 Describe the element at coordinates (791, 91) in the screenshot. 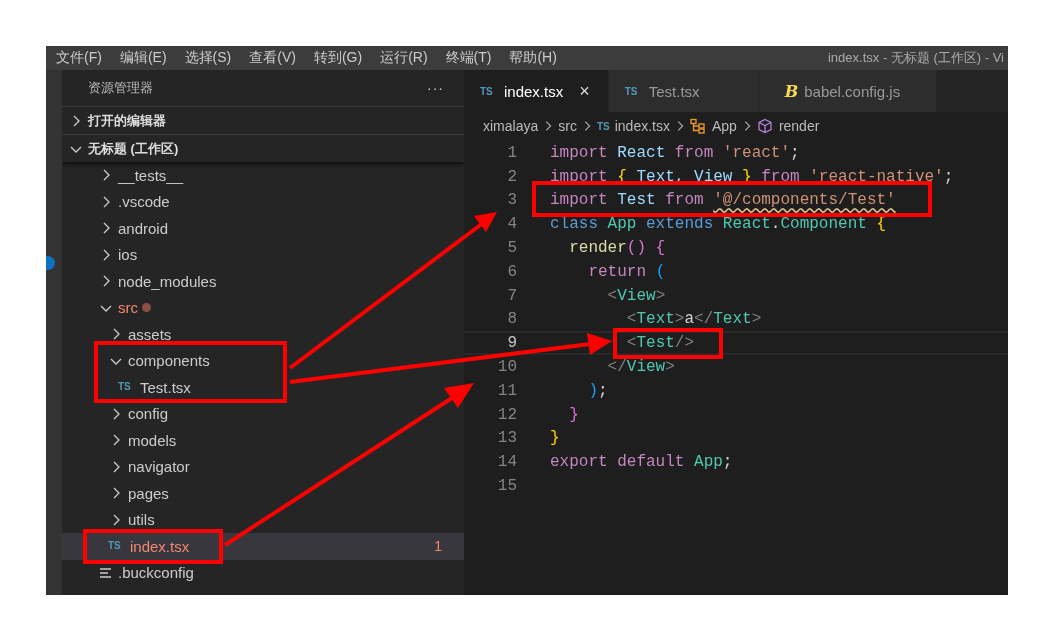

I see `babel-icon: B` at that location.